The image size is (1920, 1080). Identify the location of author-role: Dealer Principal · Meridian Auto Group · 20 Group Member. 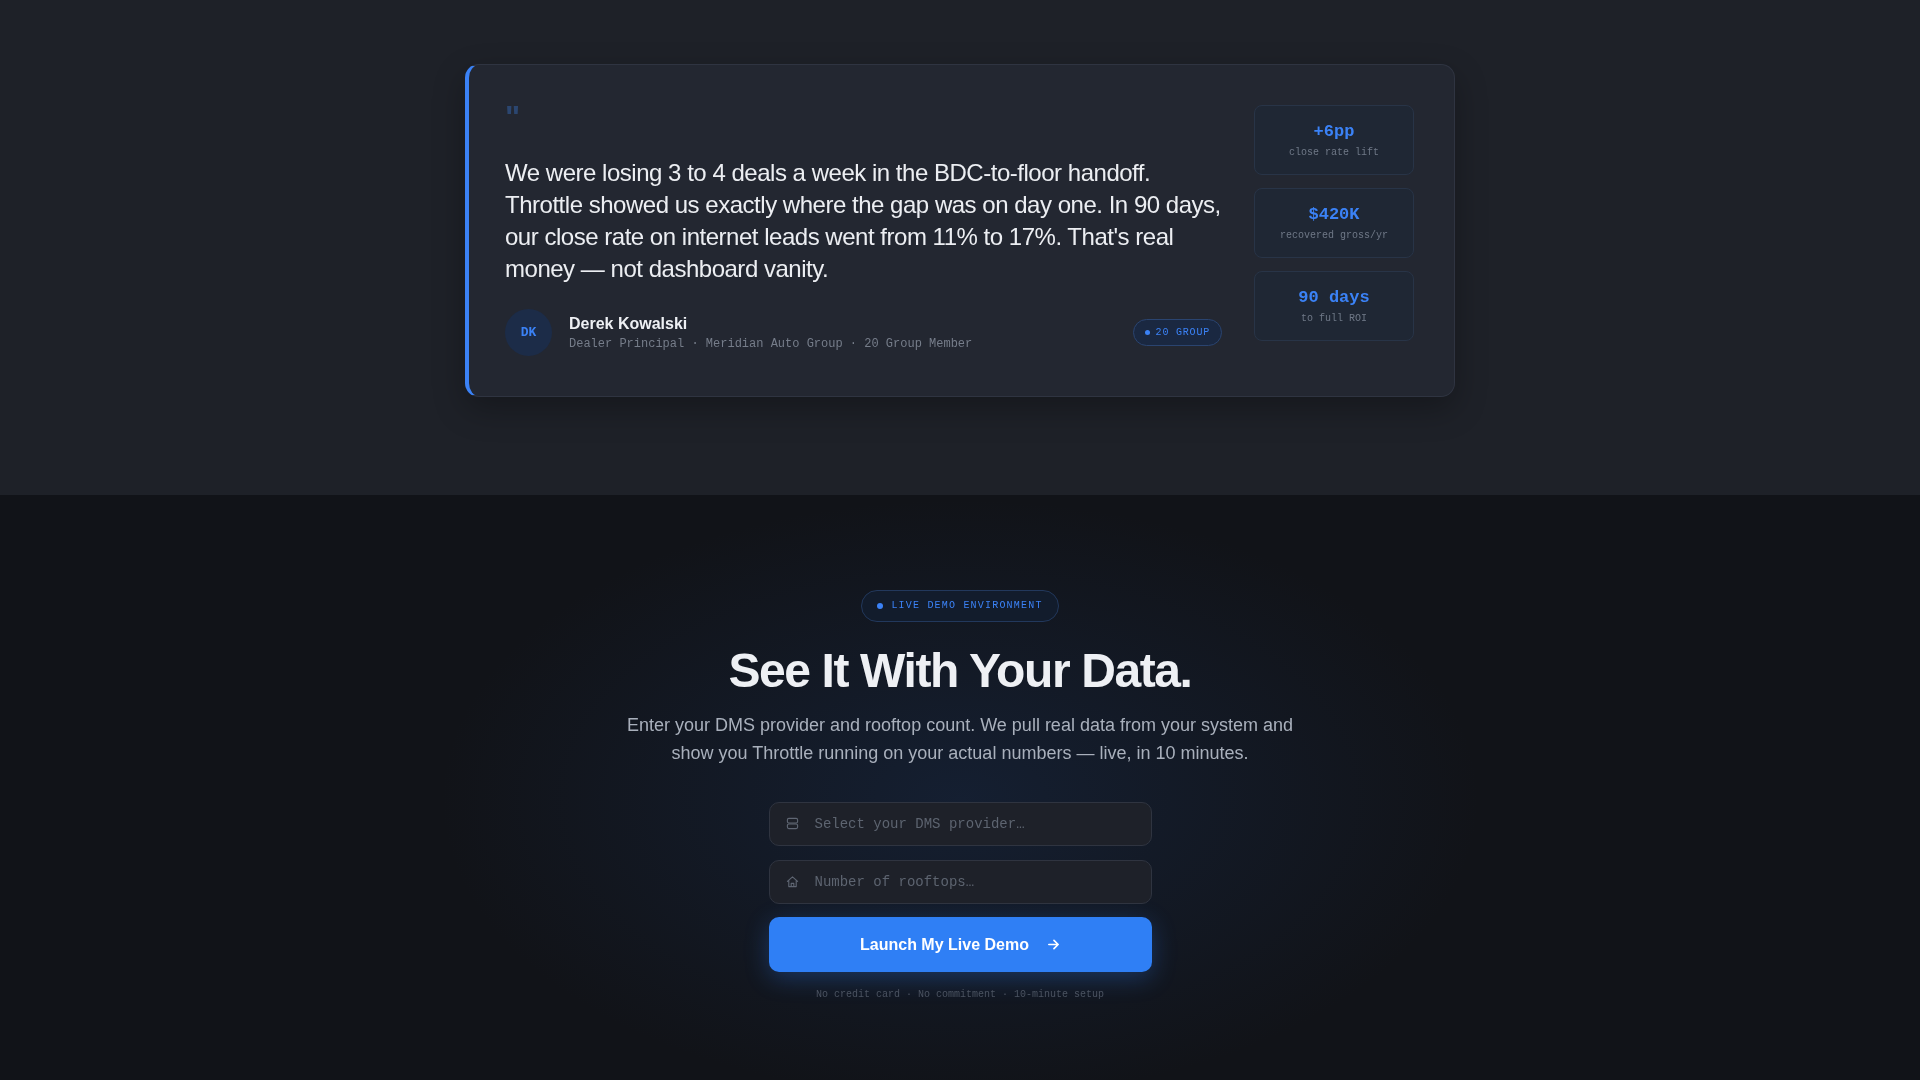
(771, 343).